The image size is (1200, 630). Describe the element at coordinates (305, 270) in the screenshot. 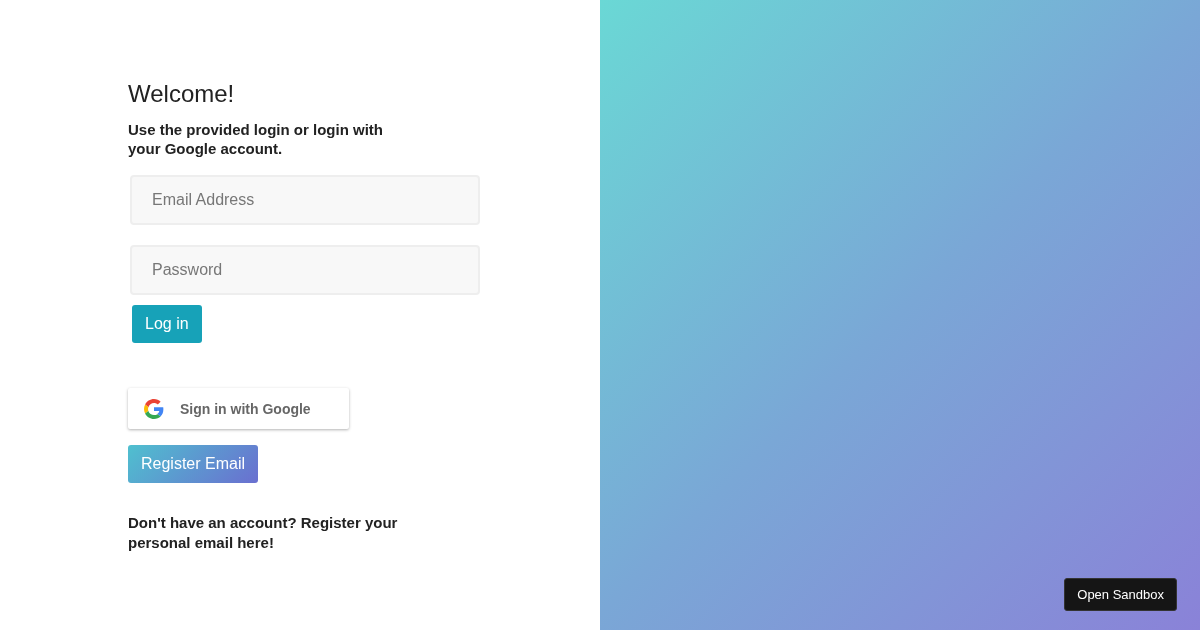

I see `password-field: Password` at that location.